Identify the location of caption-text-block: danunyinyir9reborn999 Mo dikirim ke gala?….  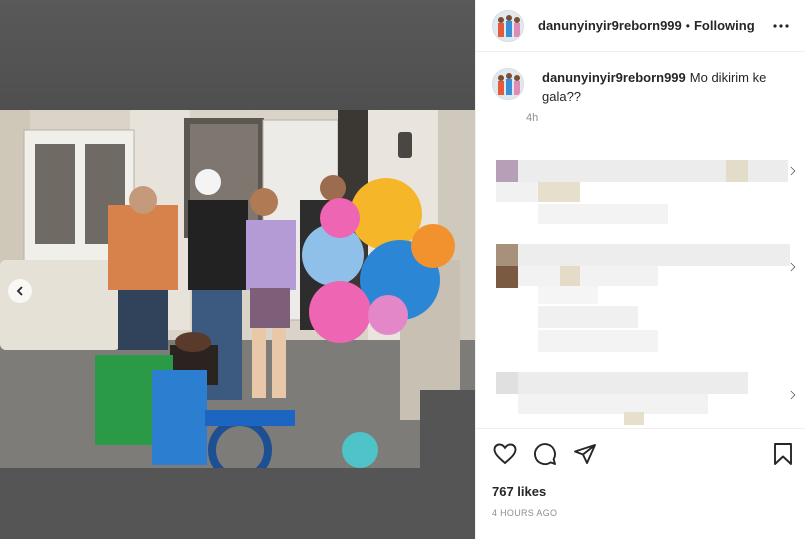
(659, 87).